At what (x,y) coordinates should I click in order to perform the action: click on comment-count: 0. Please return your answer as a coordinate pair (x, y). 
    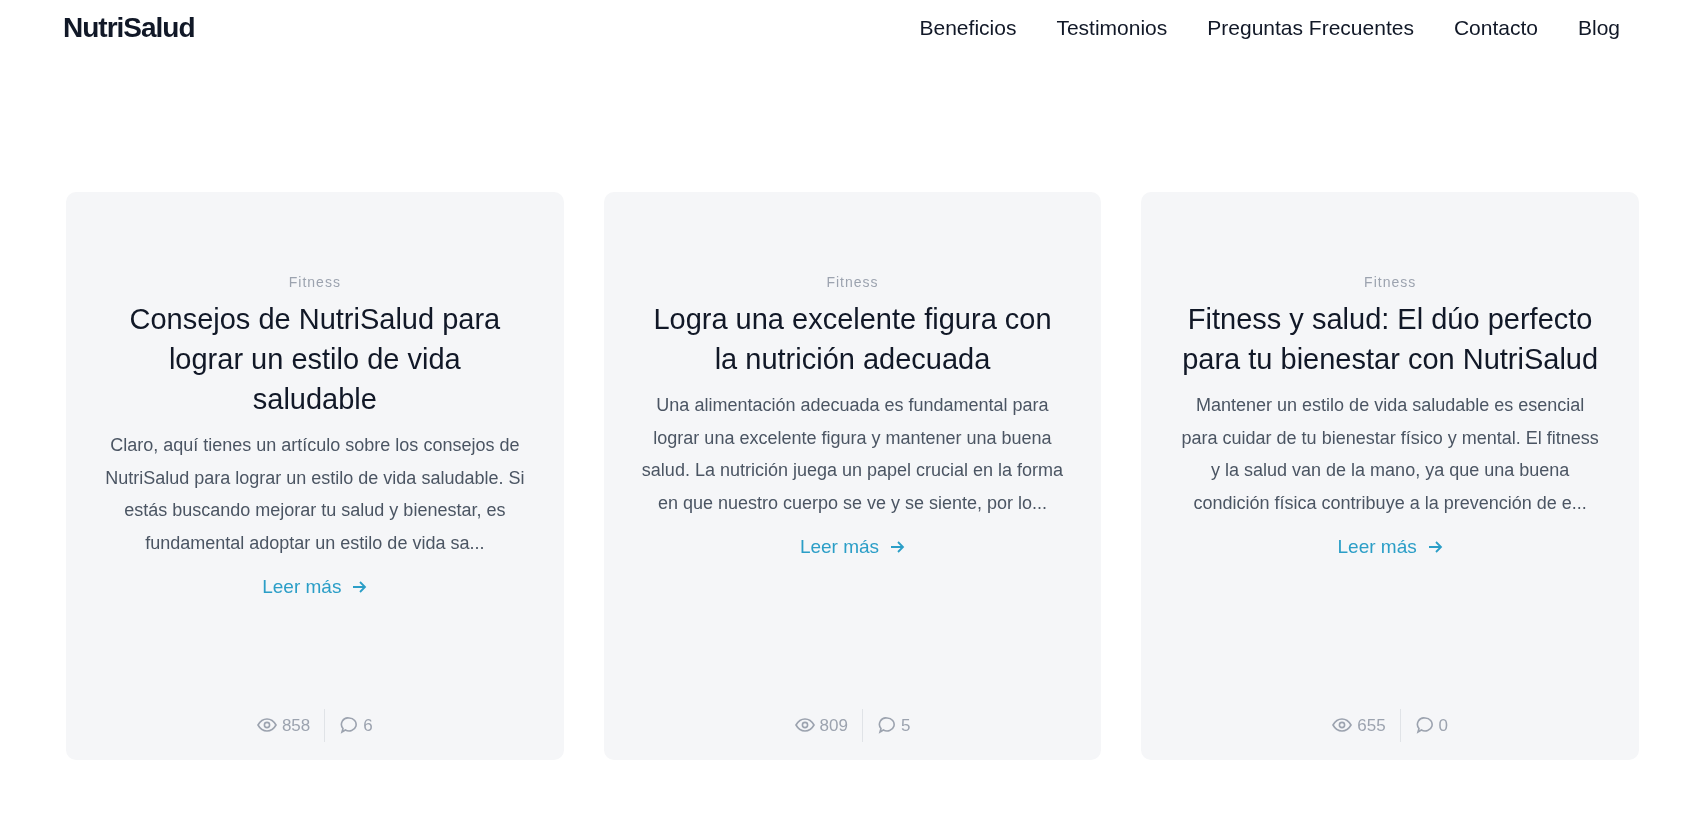
    Looking at the image, I should click on (1443, 725).